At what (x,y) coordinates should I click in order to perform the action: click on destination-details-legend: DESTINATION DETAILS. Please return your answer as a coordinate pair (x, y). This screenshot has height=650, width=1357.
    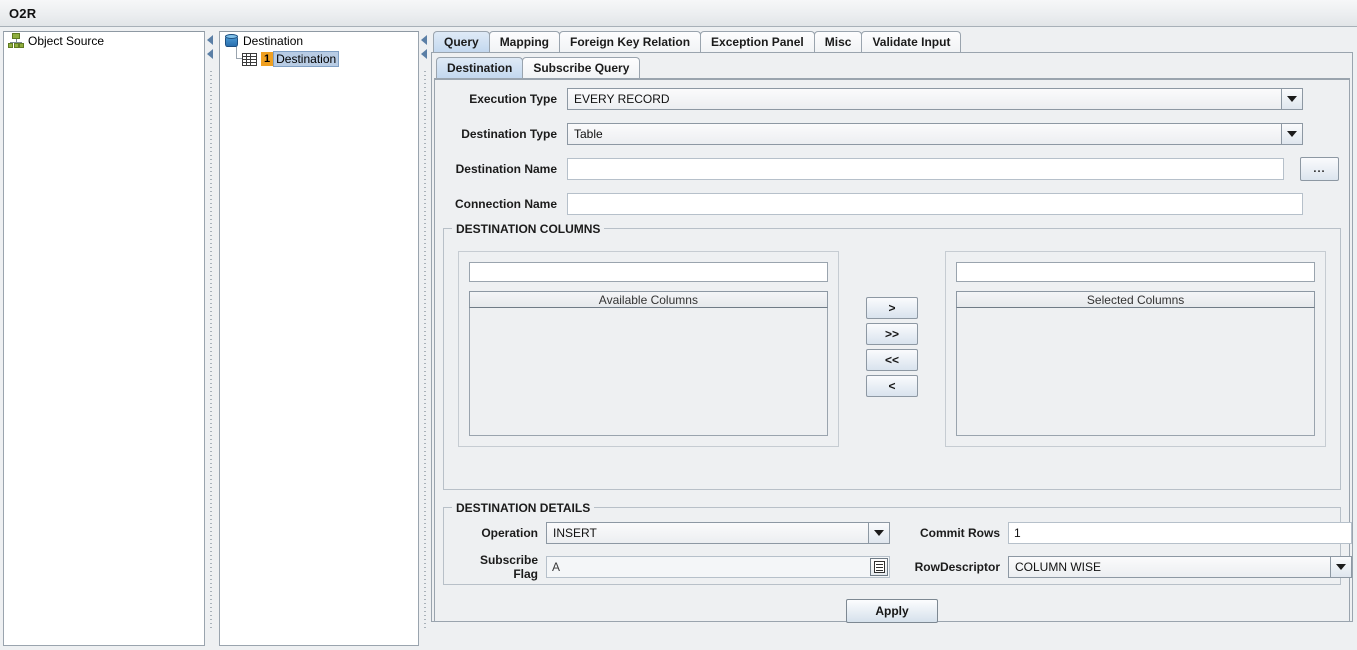
    Looking at the image, I should click on (523, 508).